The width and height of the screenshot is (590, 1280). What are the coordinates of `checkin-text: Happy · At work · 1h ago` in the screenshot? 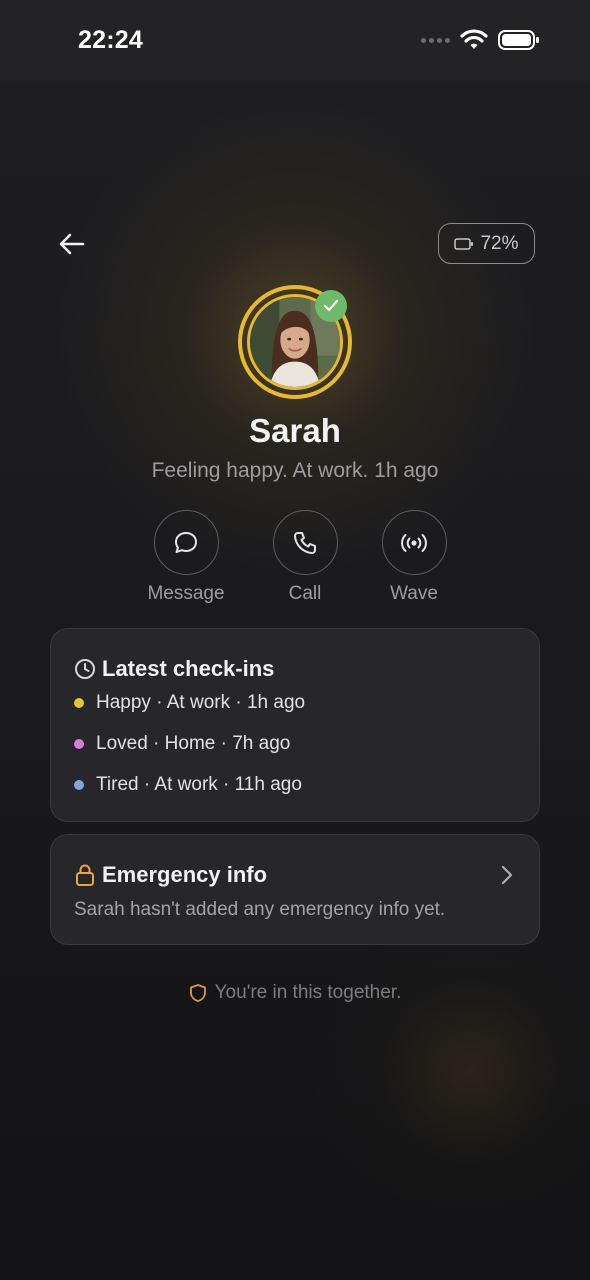 It's located at (201, 702).